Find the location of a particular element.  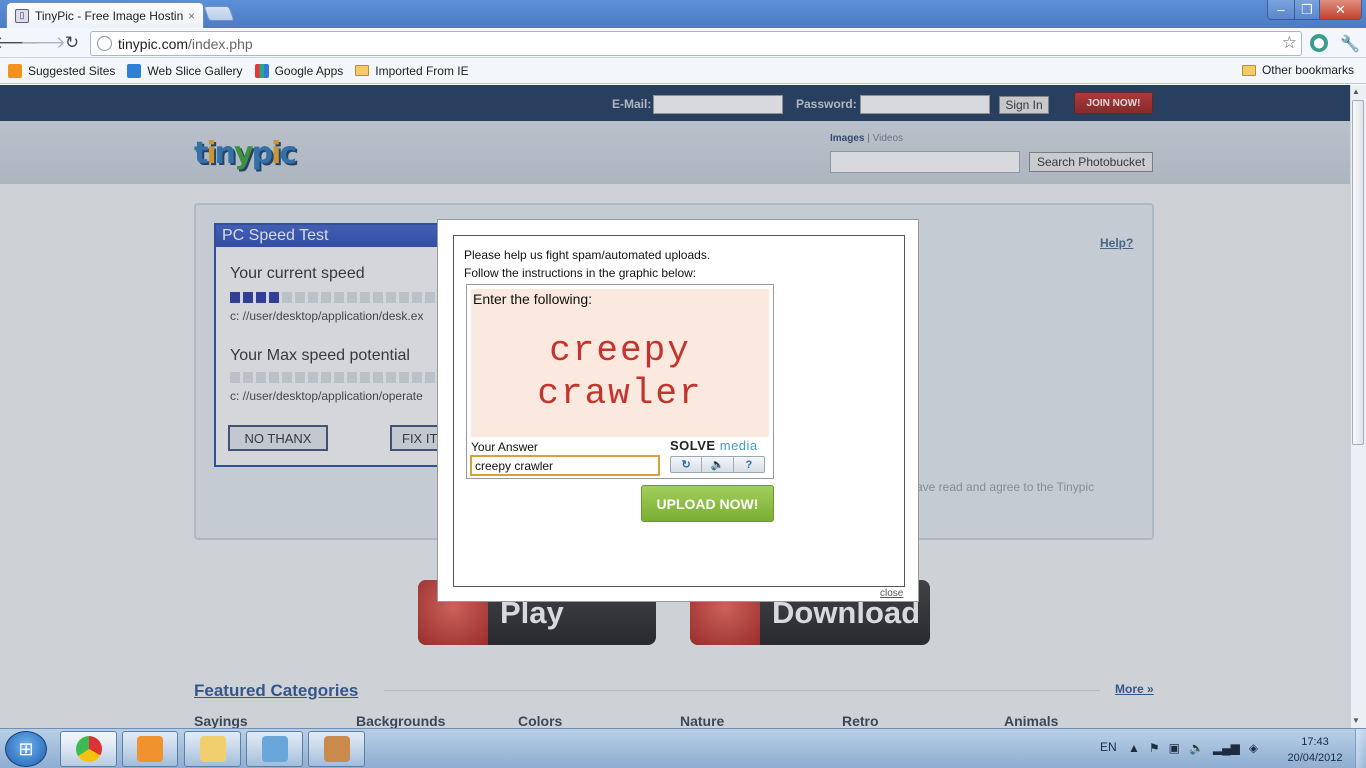

taskbar-chrome is located at coordinates (88, 749).